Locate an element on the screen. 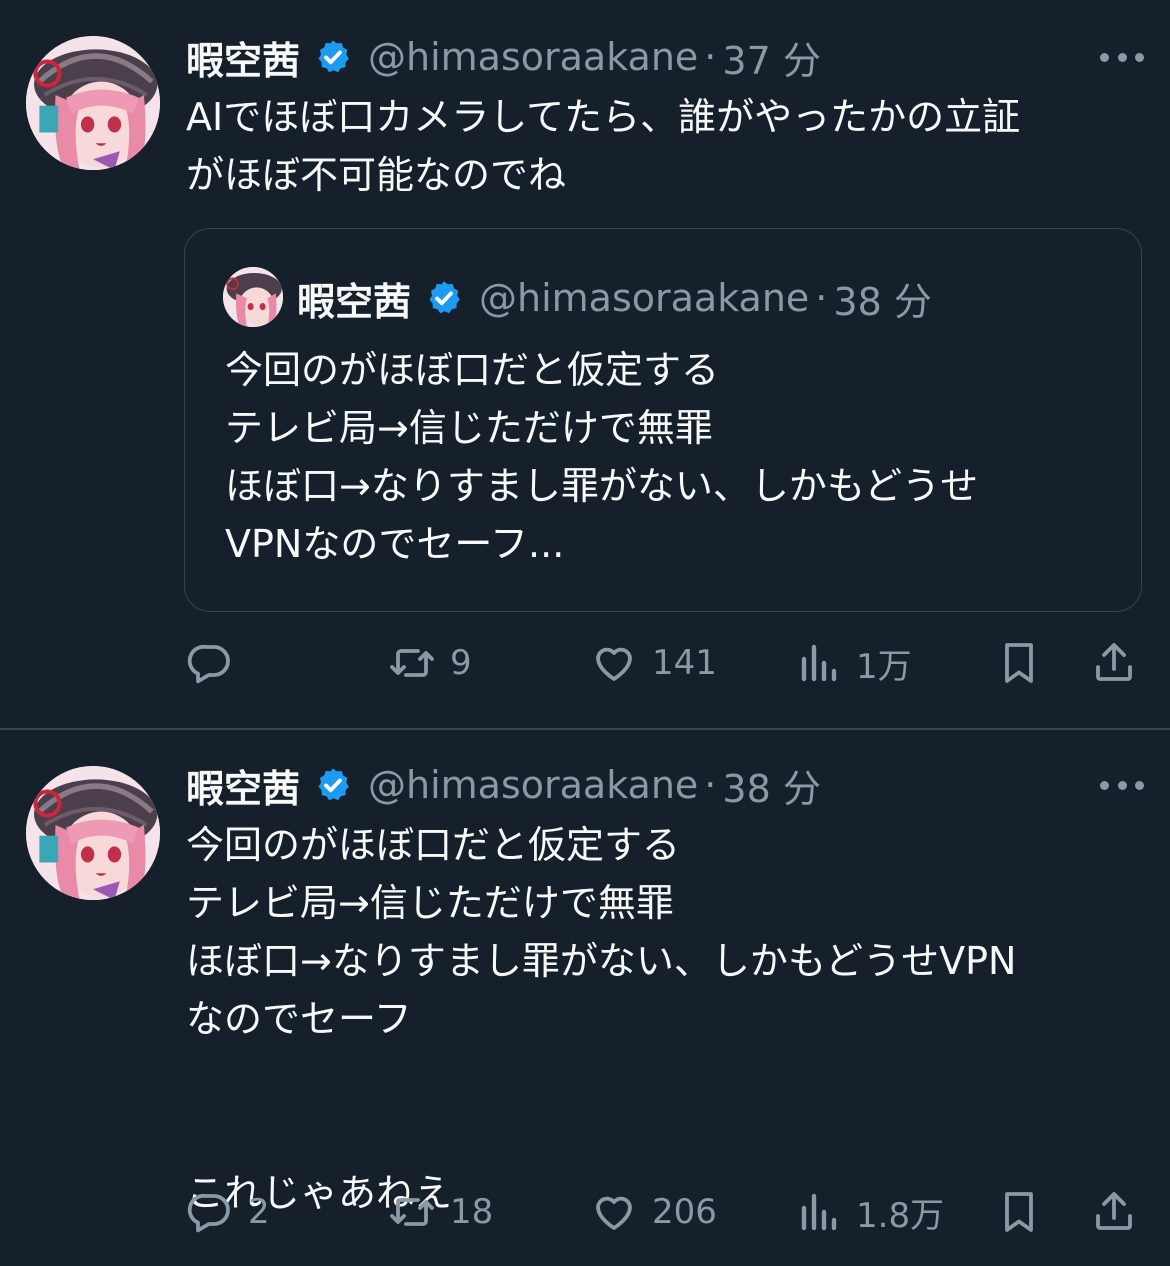  tweet-header: 暇空茜 @himasoraakane · 37 分 is located at coordinates (503, 57).